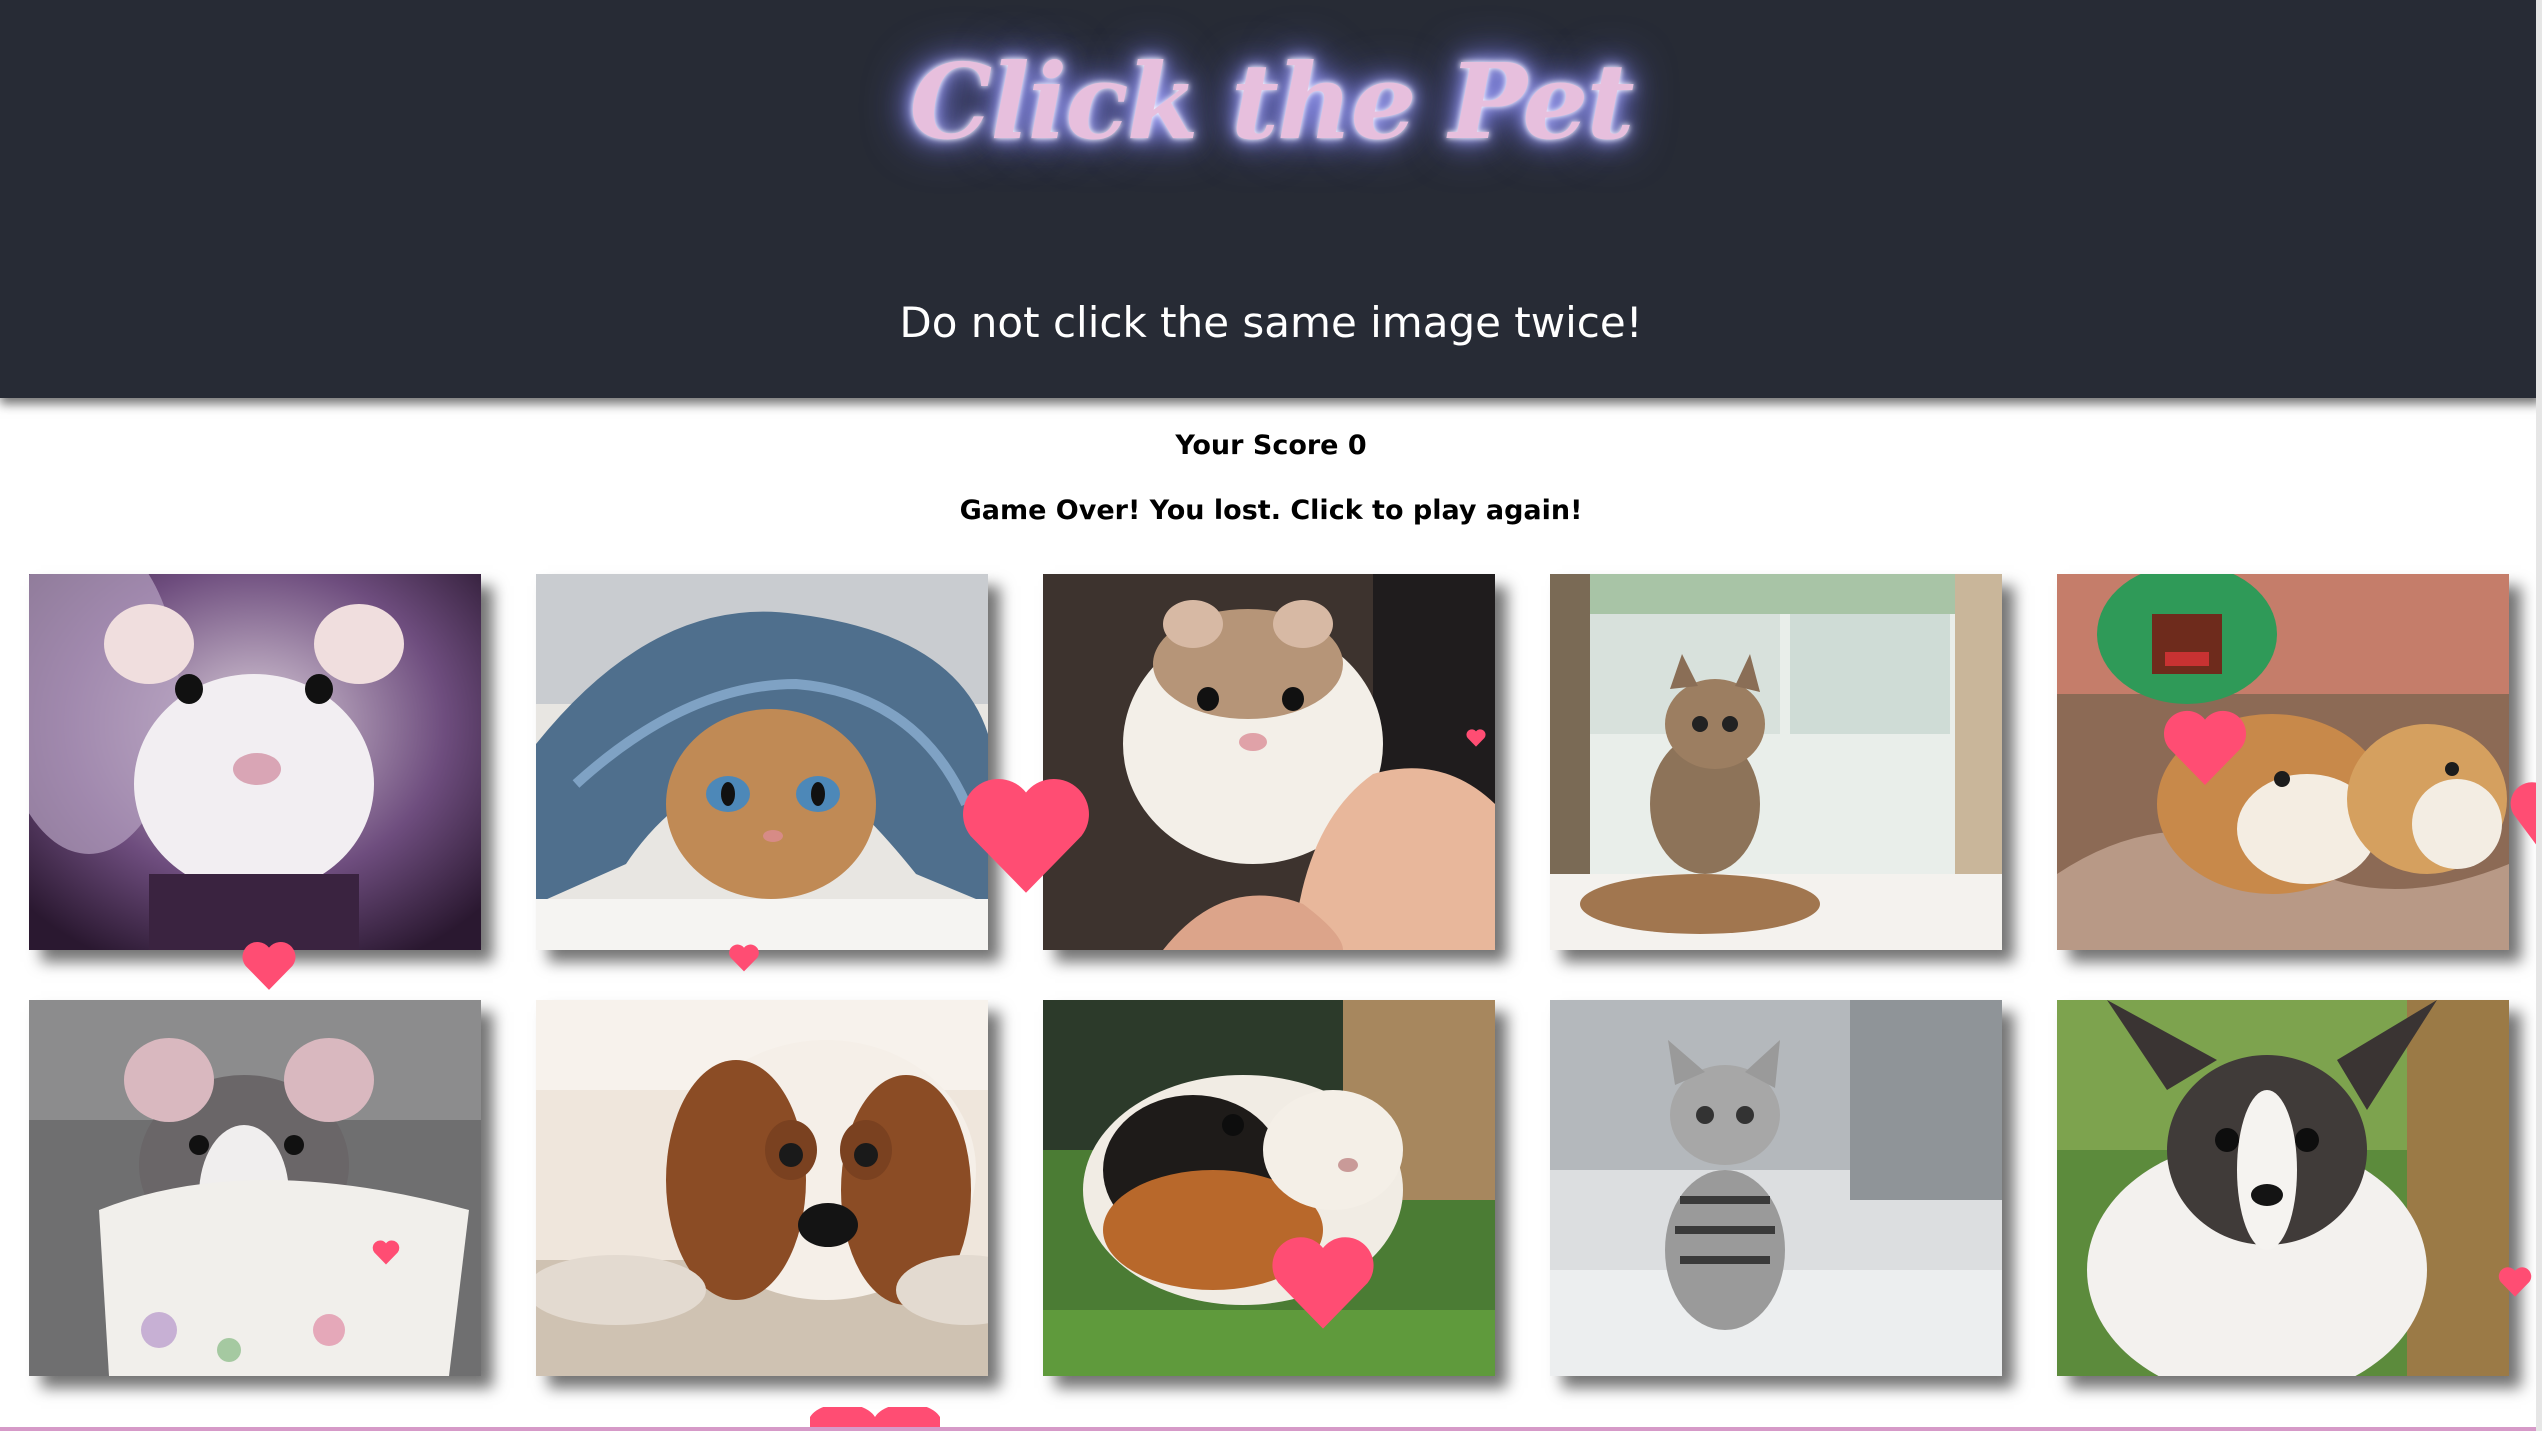  What do you see at coordinates (1776, 1188) in the screenshot?
I see `card-silver-kitten` at bounding box center [1776, 1188].